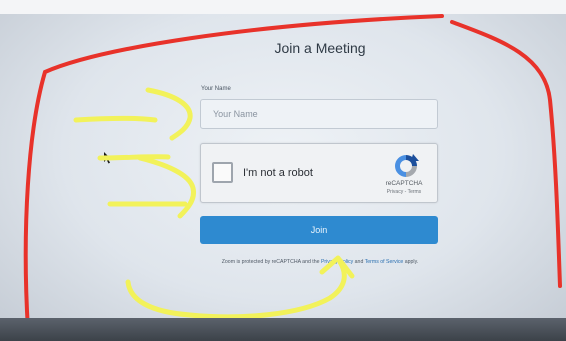 The height and width of the screenshot is (341, 566). I want to click on recaptcha-logo-icon, so click(407, 165).